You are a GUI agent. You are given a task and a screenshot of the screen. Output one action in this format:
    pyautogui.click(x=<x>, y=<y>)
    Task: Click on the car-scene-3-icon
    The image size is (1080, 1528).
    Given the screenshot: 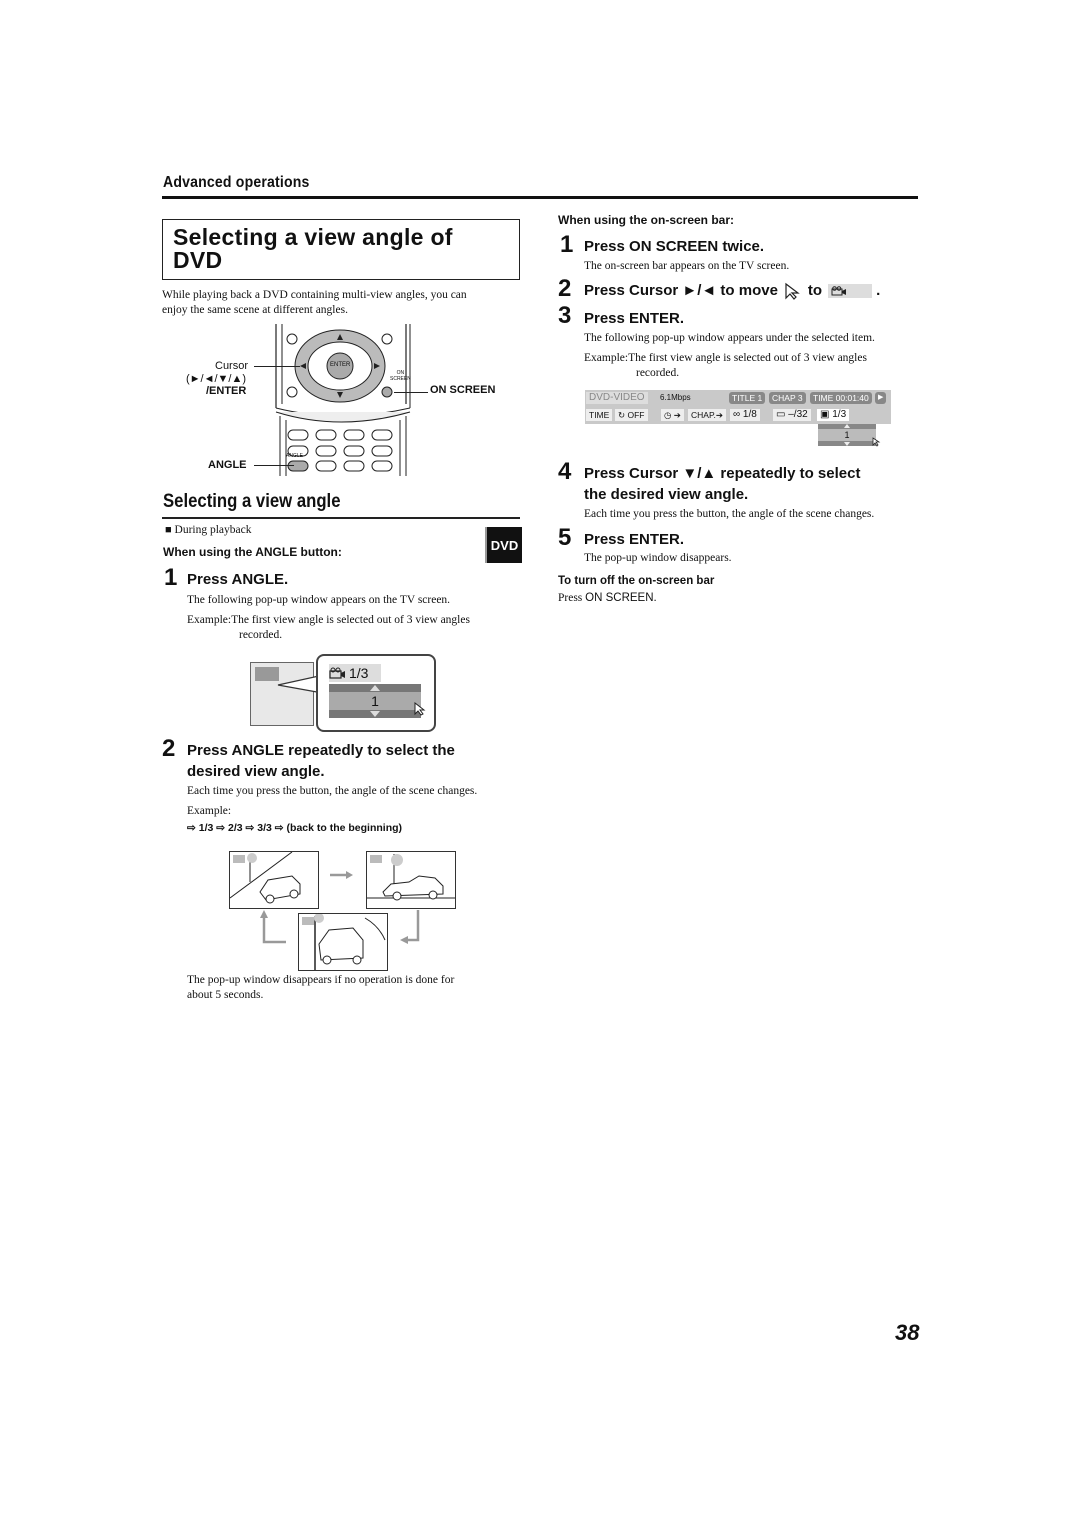 What is the action you would take?
    pyautogui.click(x=344, y=941)
    